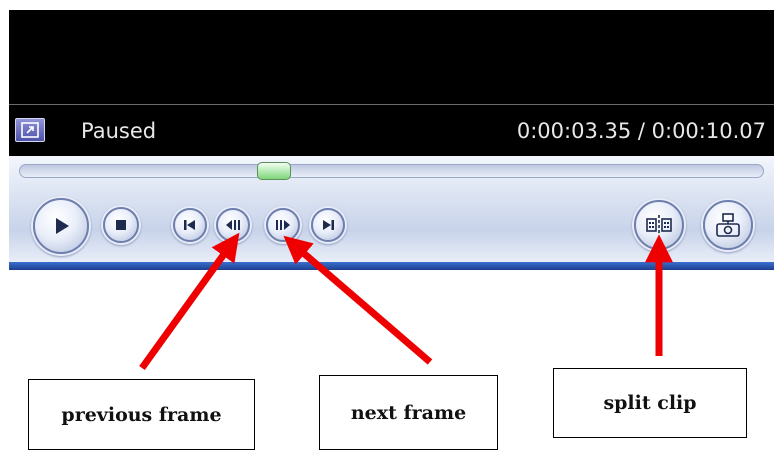 Image resolution: width=774 pixels, height=450 pixels. I want to click on label-split-clip: split clip, so click(650, 403).